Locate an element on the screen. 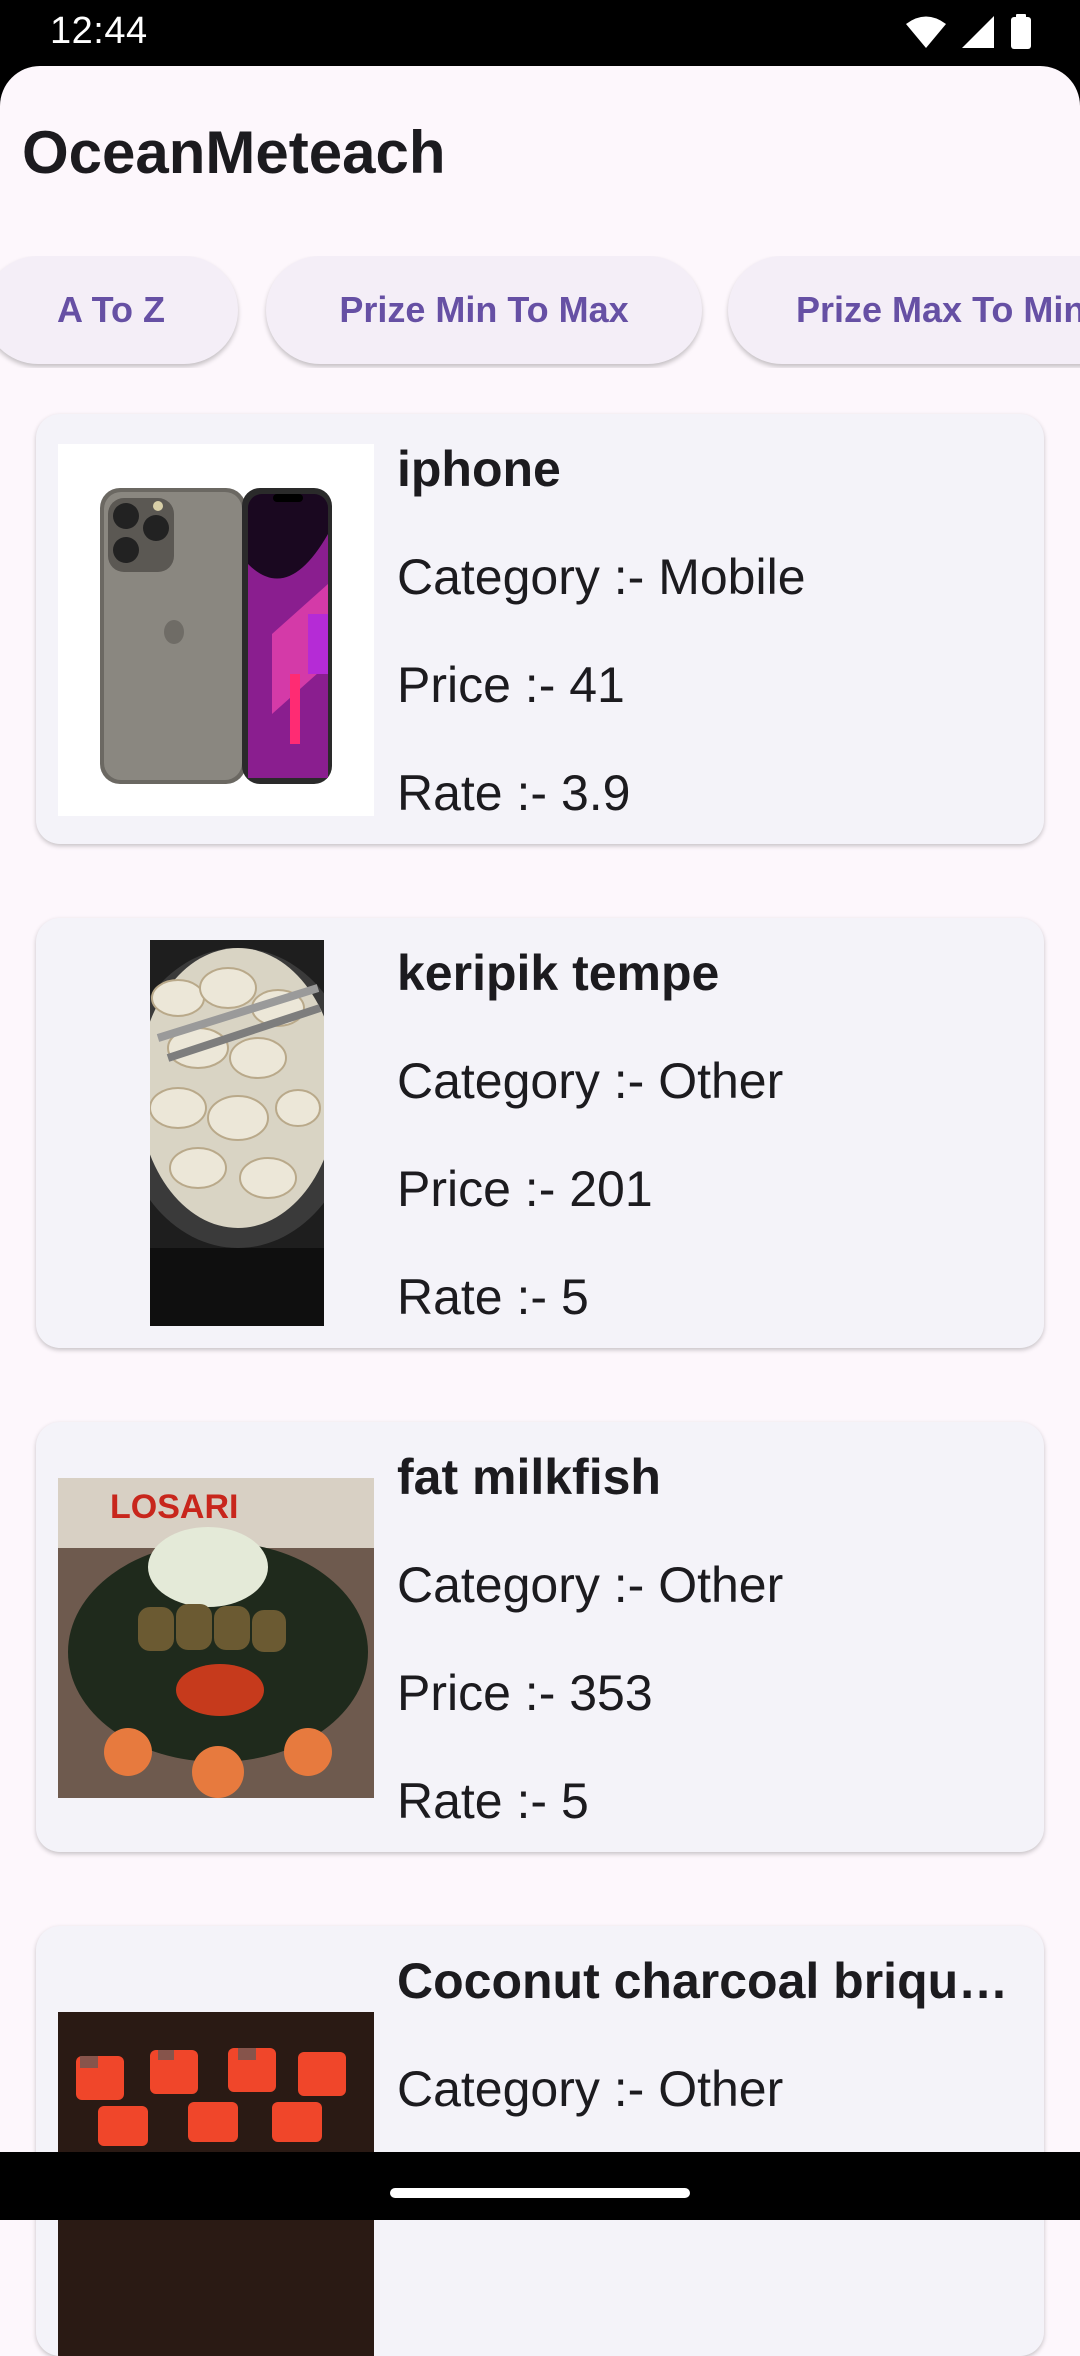  product-name: fat milkfish is located at coordinates (529, 1477).